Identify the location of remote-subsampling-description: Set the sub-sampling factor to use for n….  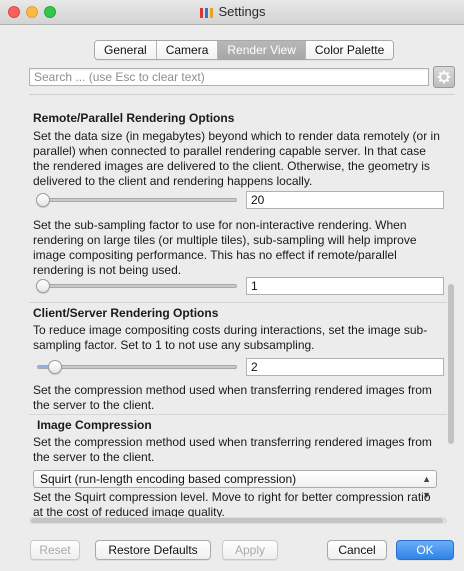
(225, 247).